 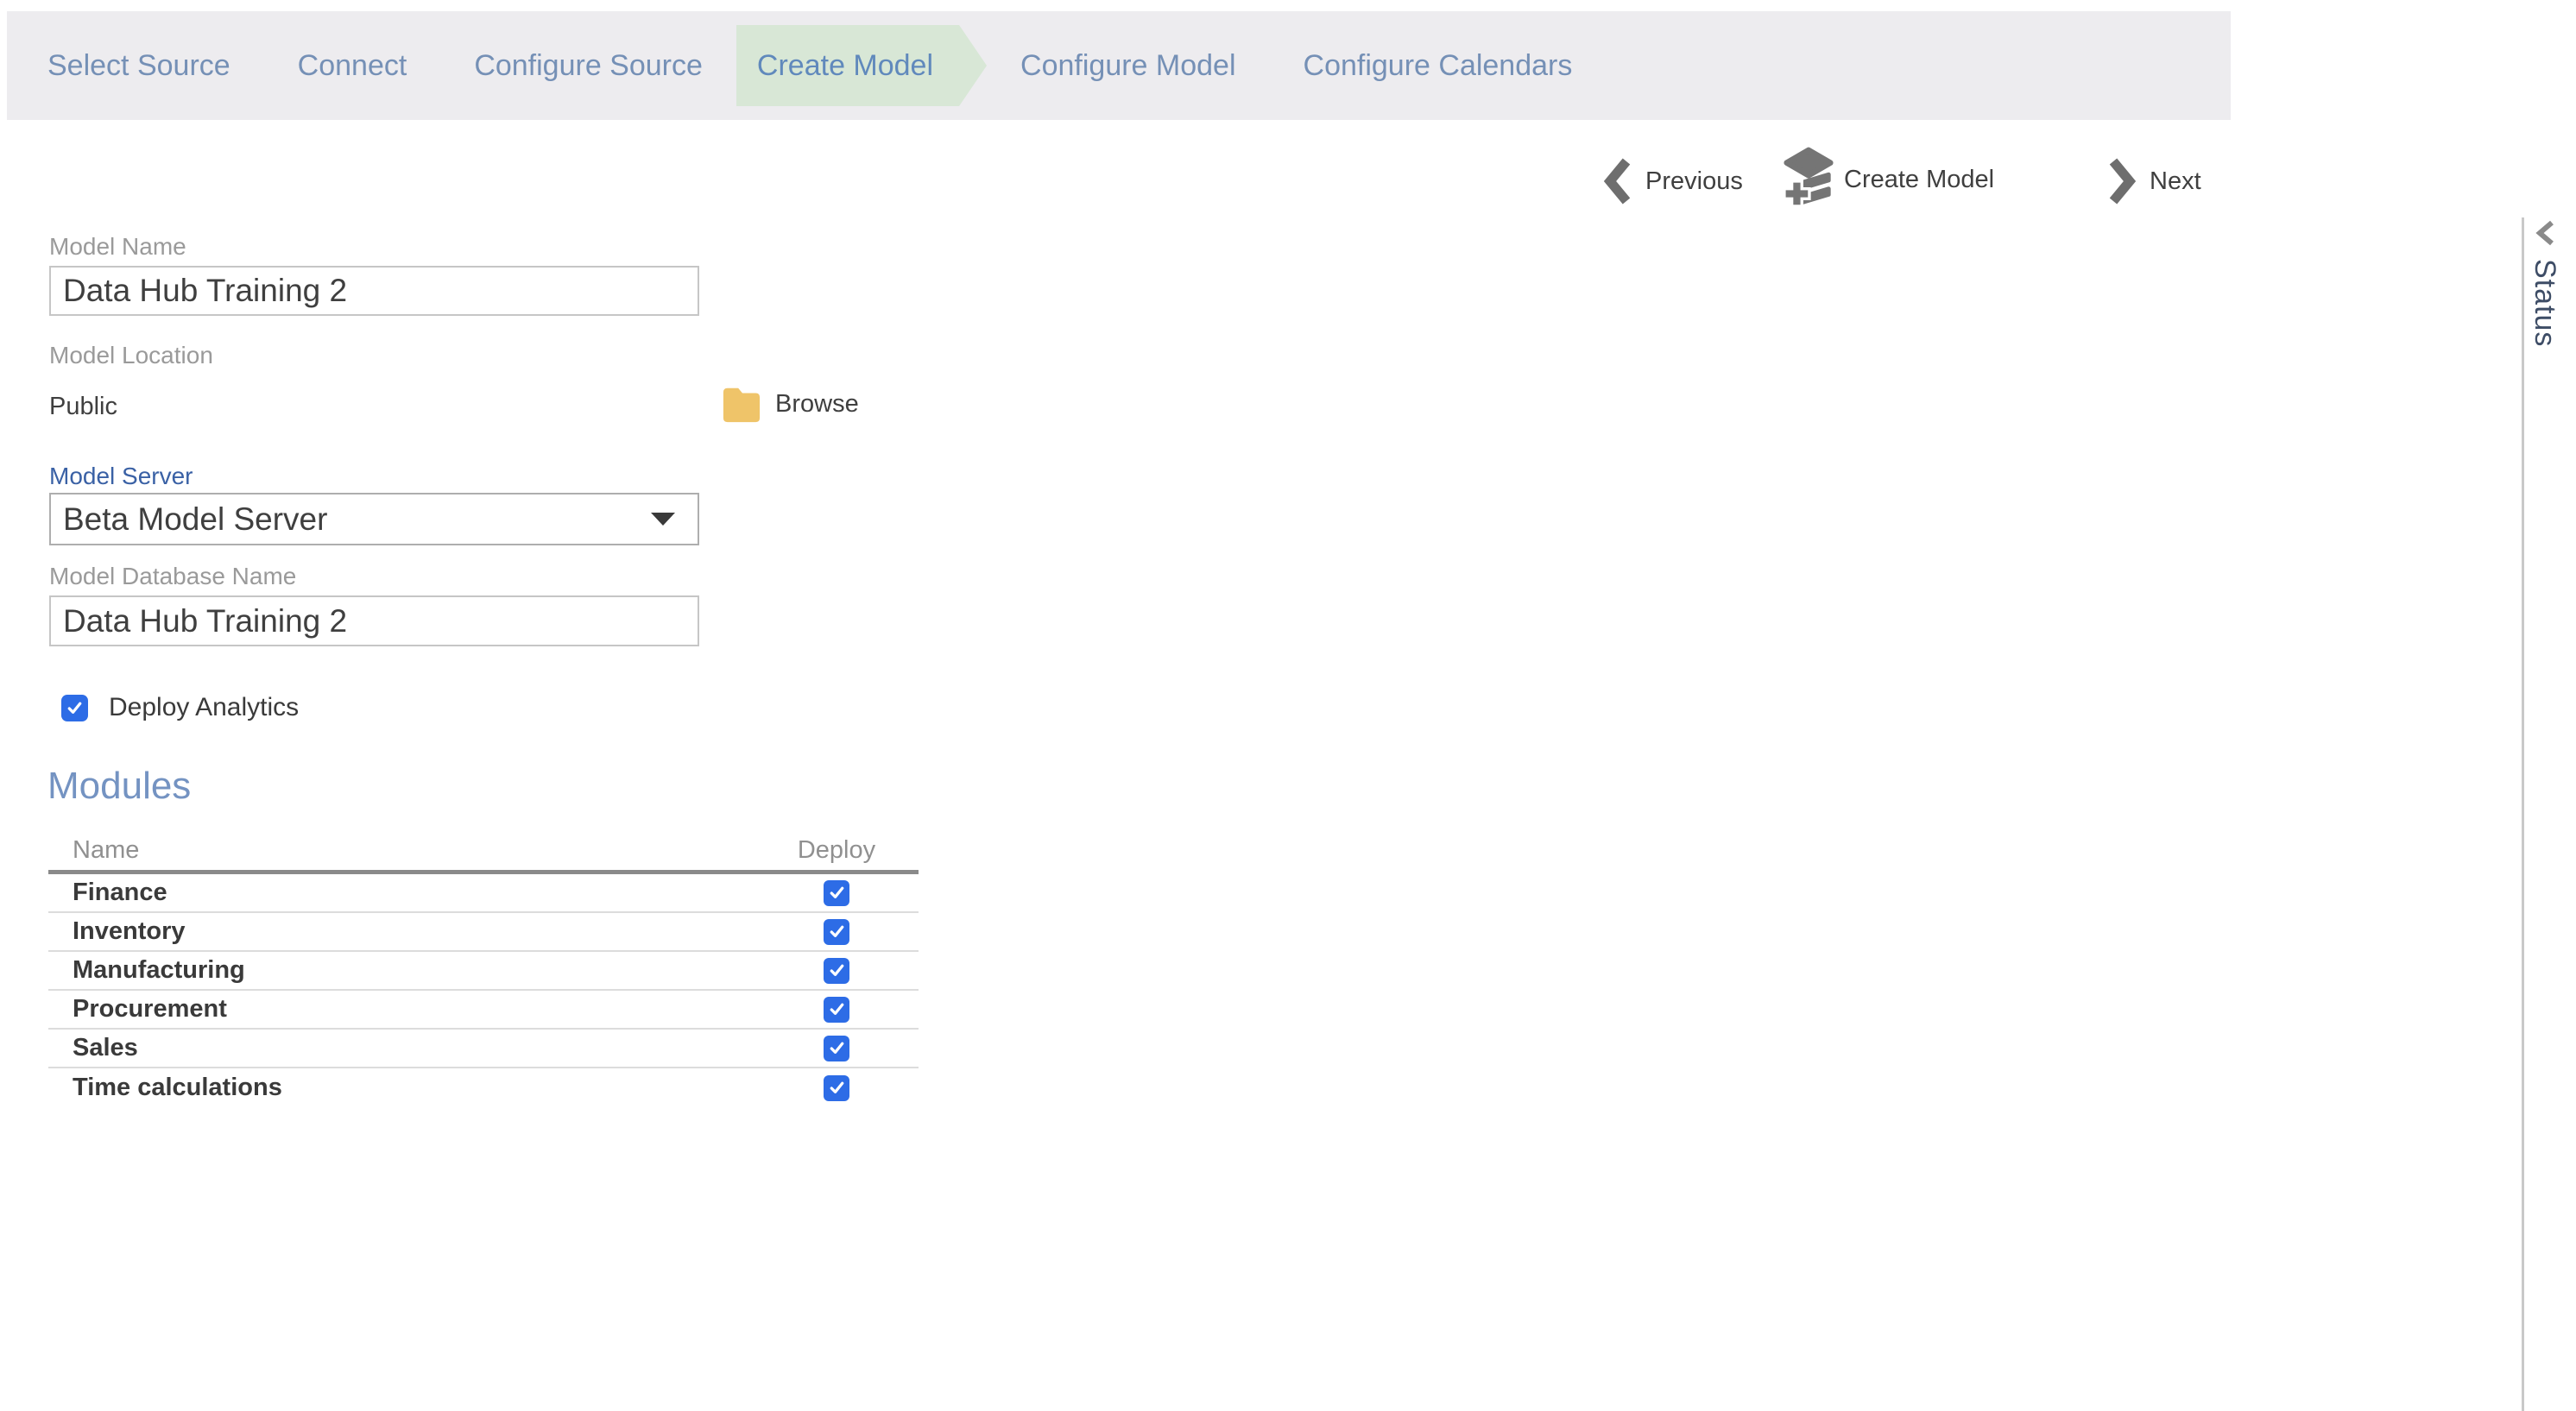 What do you see at coordinates (1438, 66) in the screenshot?
I see `wizard-step-configure-calendars: Configure Calendars` at bounding box center [1438, 66].